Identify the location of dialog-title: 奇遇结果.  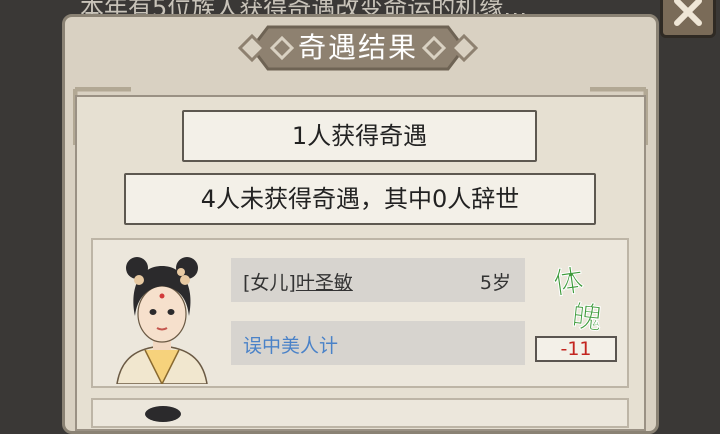
(357, 47).